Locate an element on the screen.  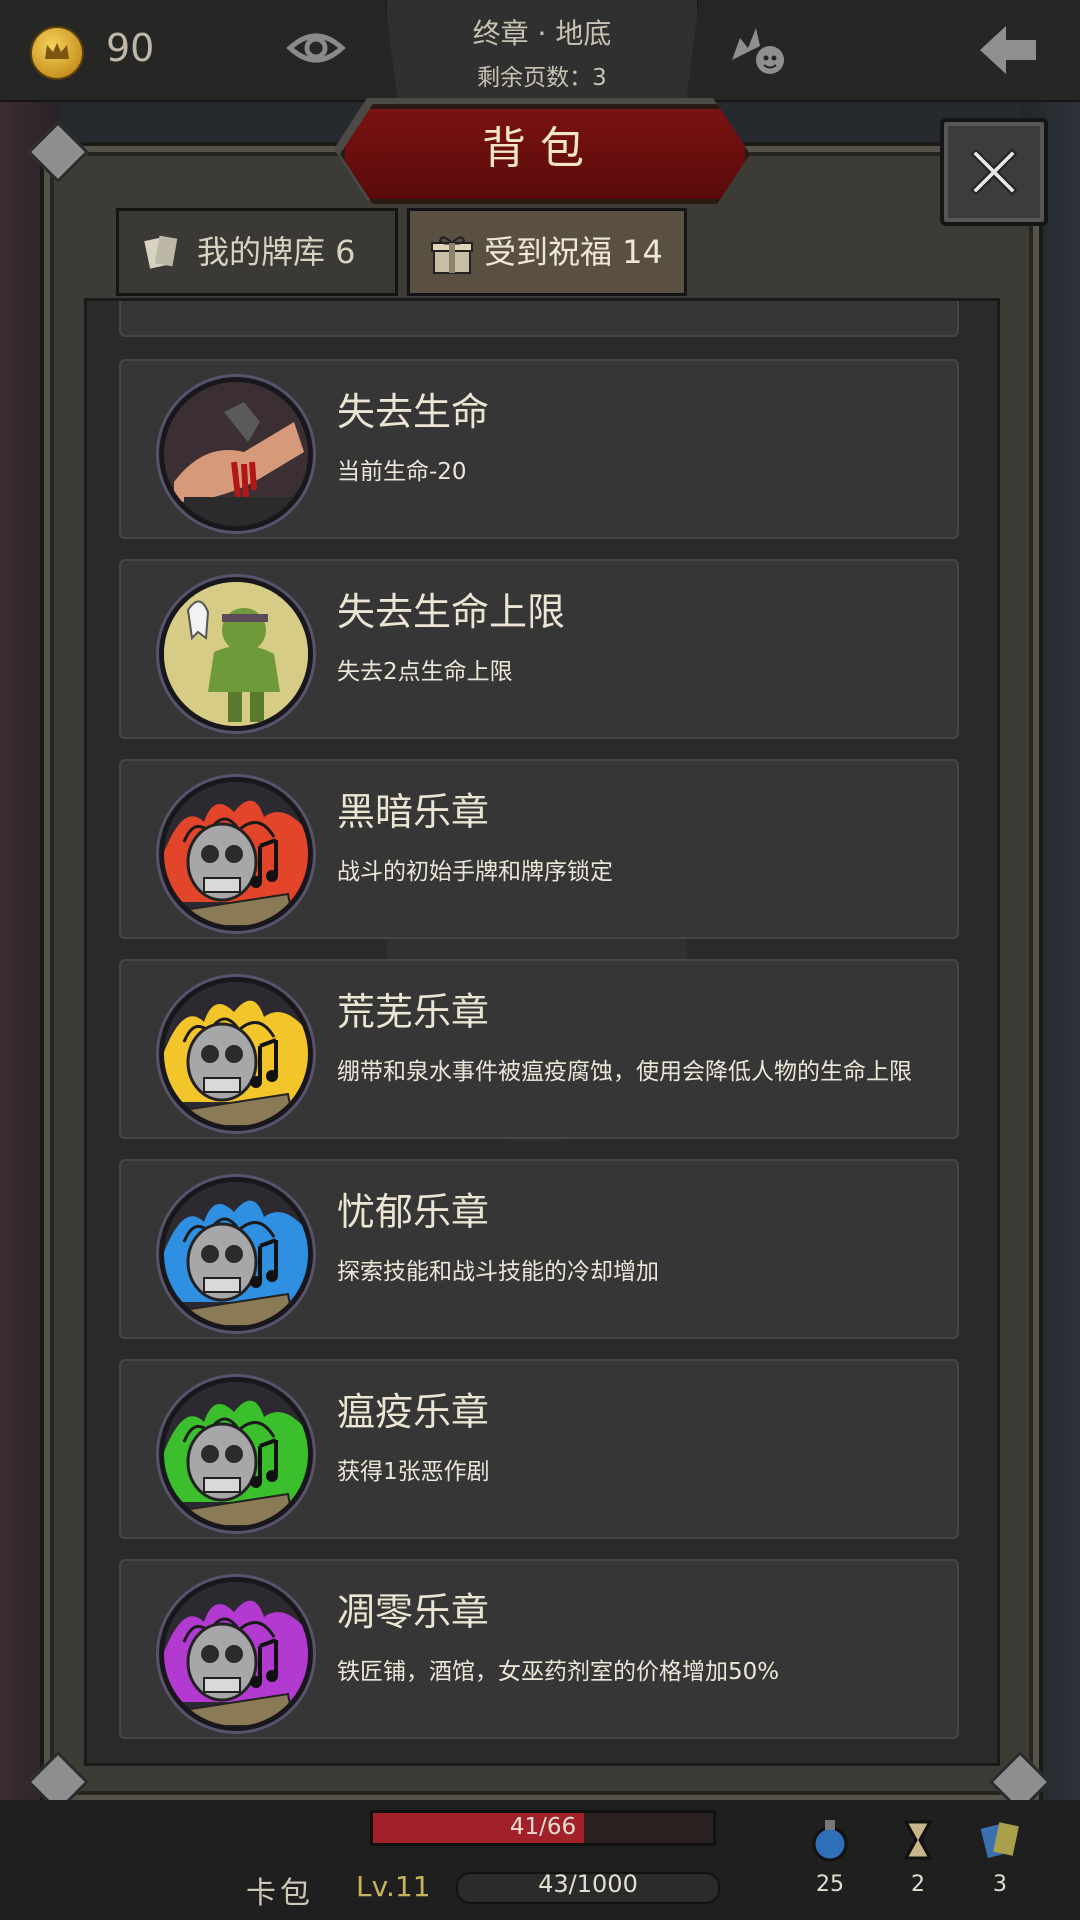
blessing-title: 荒芜乐章 is located at coordinates (413, 1012).